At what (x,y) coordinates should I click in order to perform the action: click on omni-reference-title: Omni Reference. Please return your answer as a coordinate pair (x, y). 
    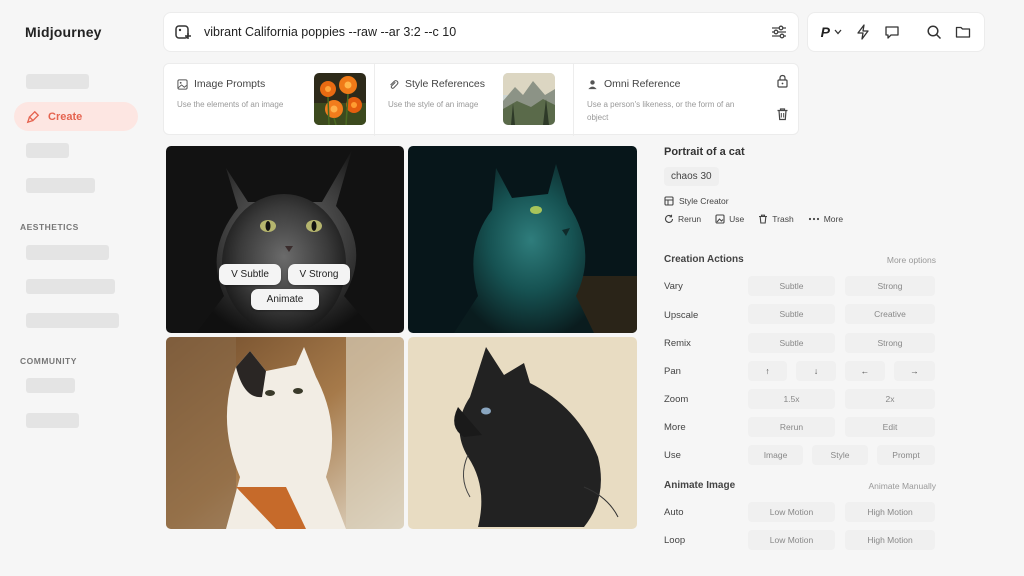
    Looking at the image, I should click on (642, 84).